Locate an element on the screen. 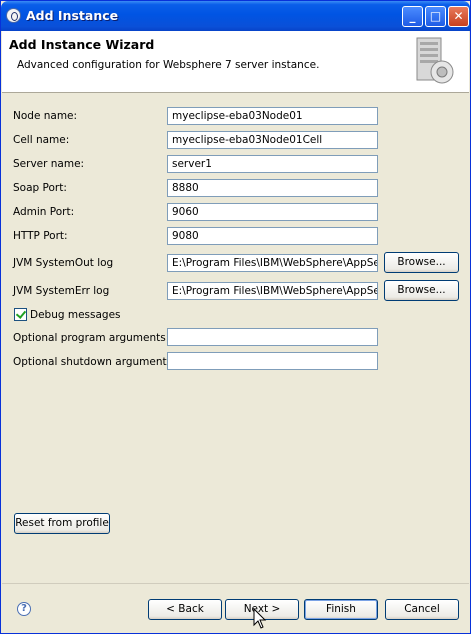 Image resolution: width=471 pixels, height=634 pixels. reset-from-profile-button: Reset from profile is located at coordinates (62, 523).